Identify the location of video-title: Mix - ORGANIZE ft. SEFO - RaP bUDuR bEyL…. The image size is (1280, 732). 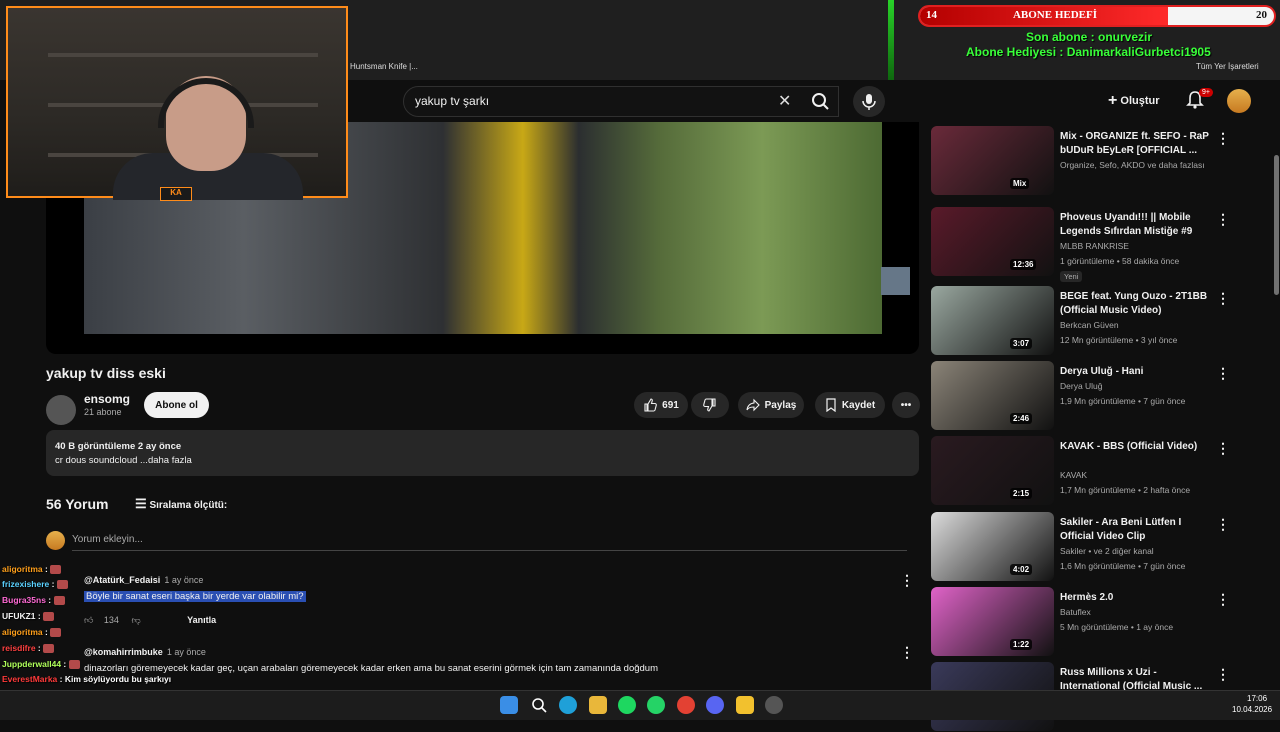
(1135, 144).